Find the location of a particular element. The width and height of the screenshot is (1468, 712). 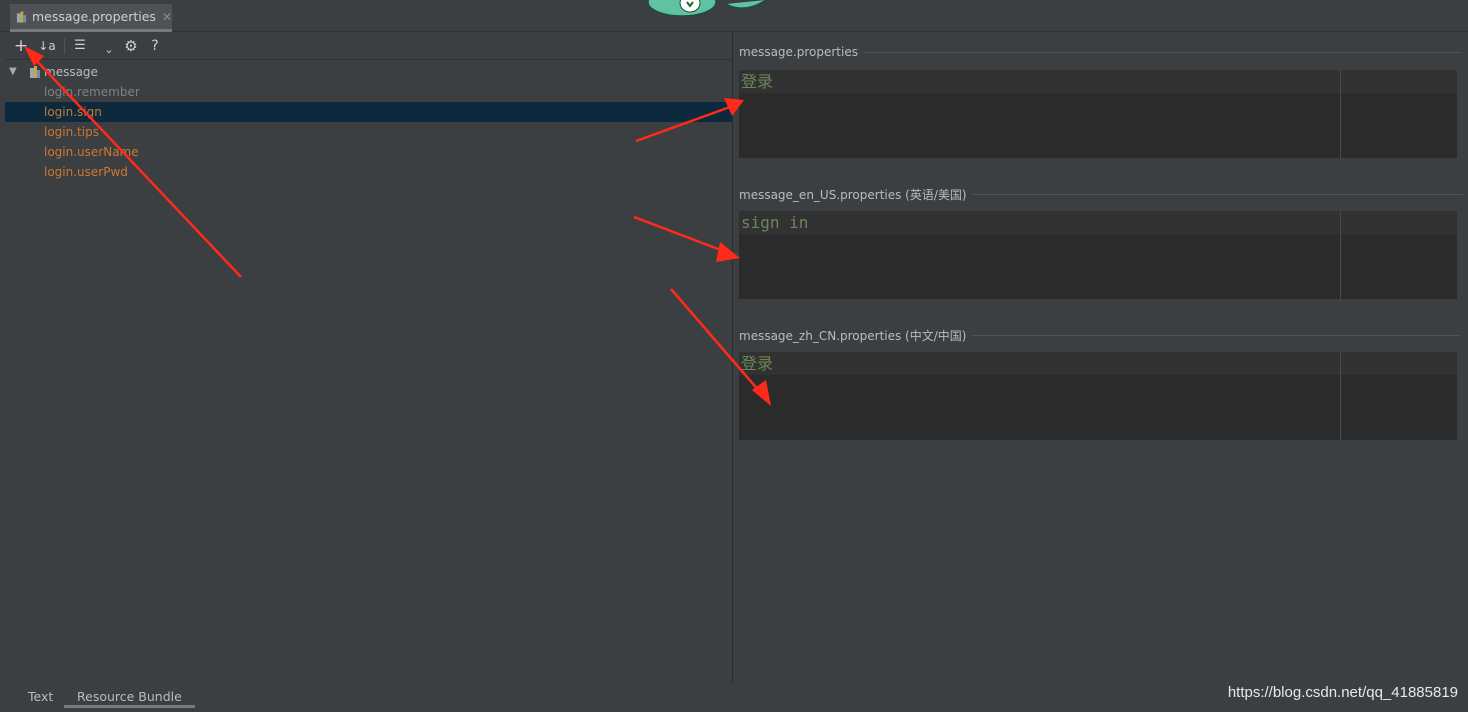

close-icon: ✕ is located at coordinates (167, 17).